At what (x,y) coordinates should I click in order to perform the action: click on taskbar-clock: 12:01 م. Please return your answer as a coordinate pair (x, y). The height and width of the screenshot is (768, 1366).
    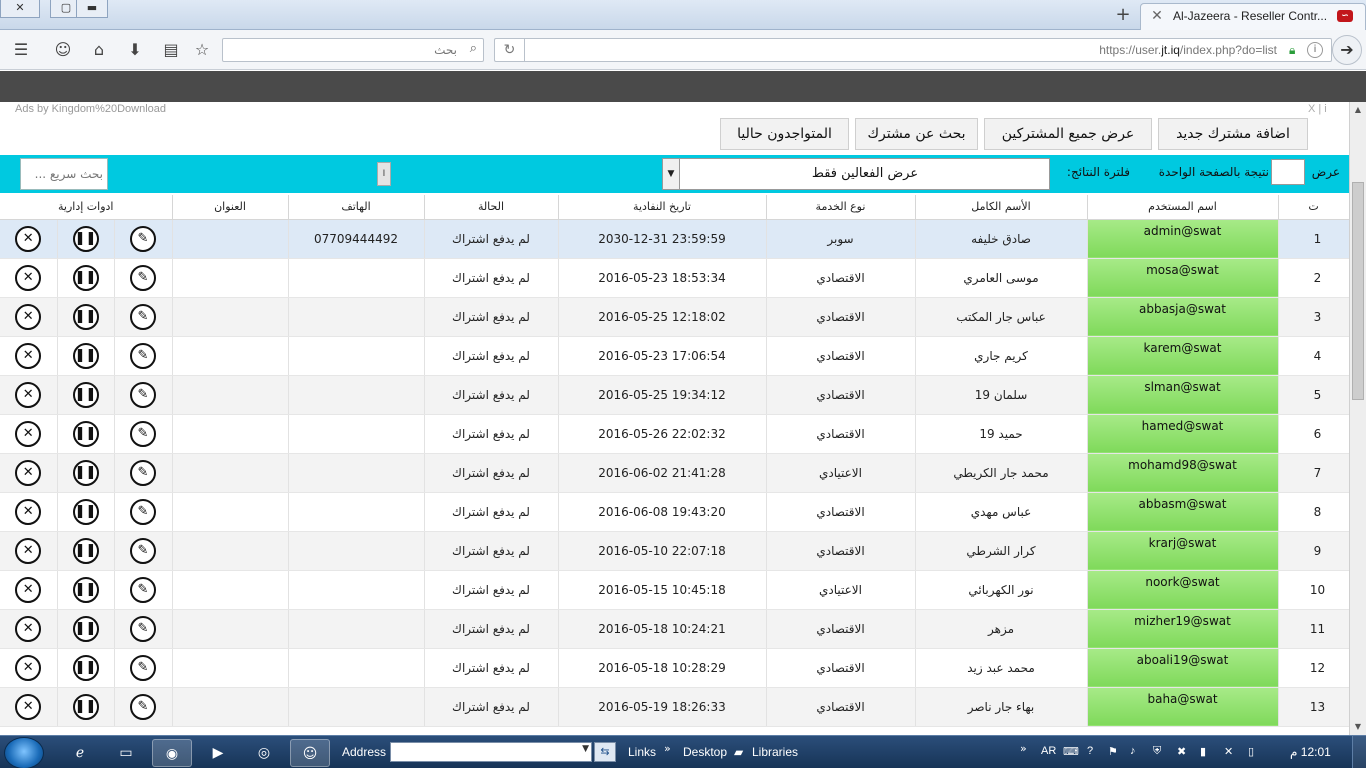
    Looking at the image, I should click on (1310, 752).